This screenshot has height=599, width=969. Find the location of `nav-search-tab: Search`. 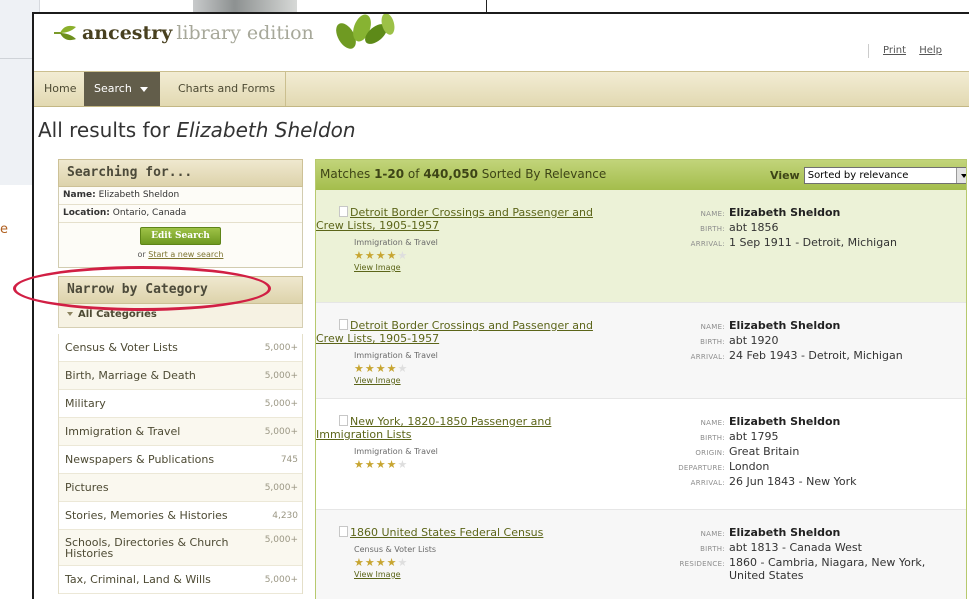

nav-search-tab: Search is located at coordinates (122, 89).